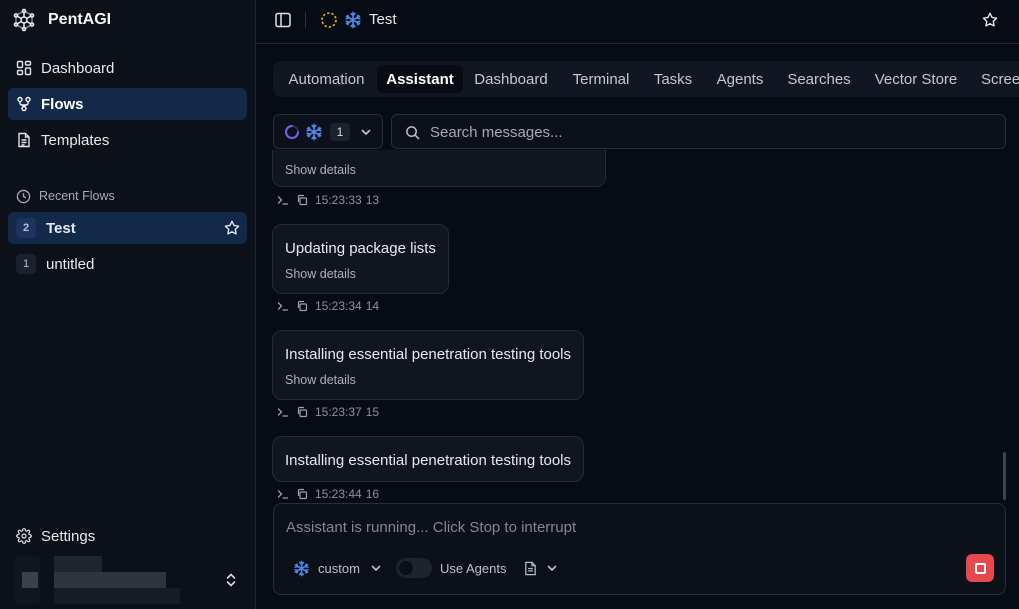 The width and height of the screenshot is (1019, 609). Describe the element at coordinates (62, 104) in the screenshot. I see `sidebar-item-label: Flows` at that location.